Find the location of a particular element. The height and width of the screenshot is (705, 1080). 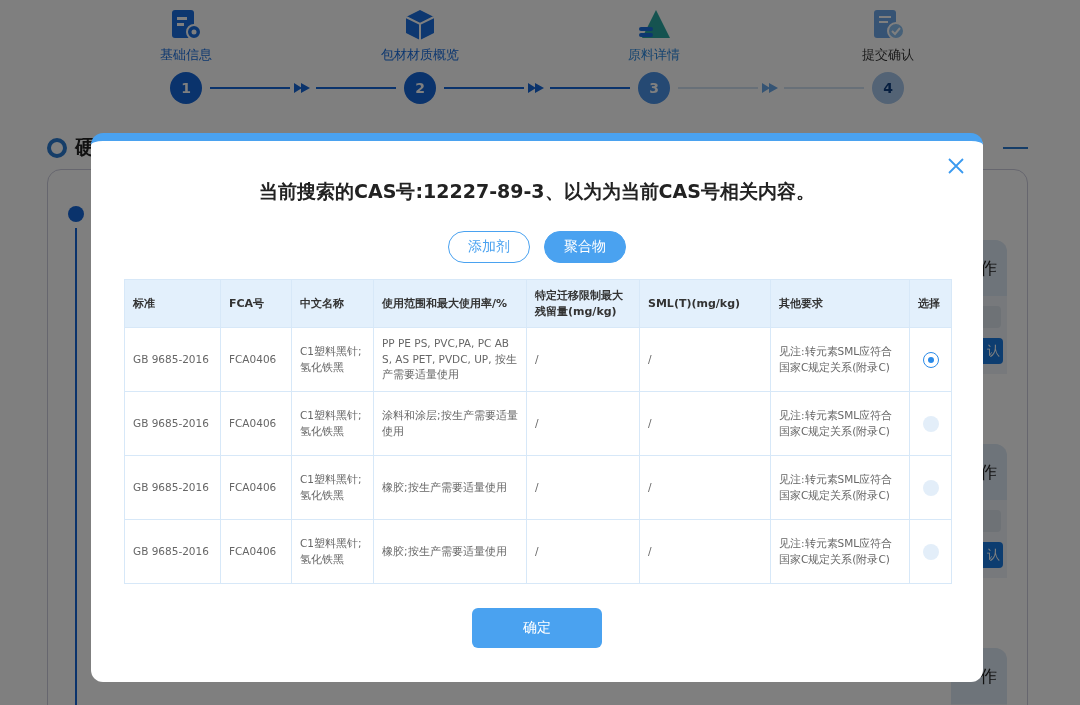

column-header: SML(T)(mg/kg) is located at coordinates (705, 303).